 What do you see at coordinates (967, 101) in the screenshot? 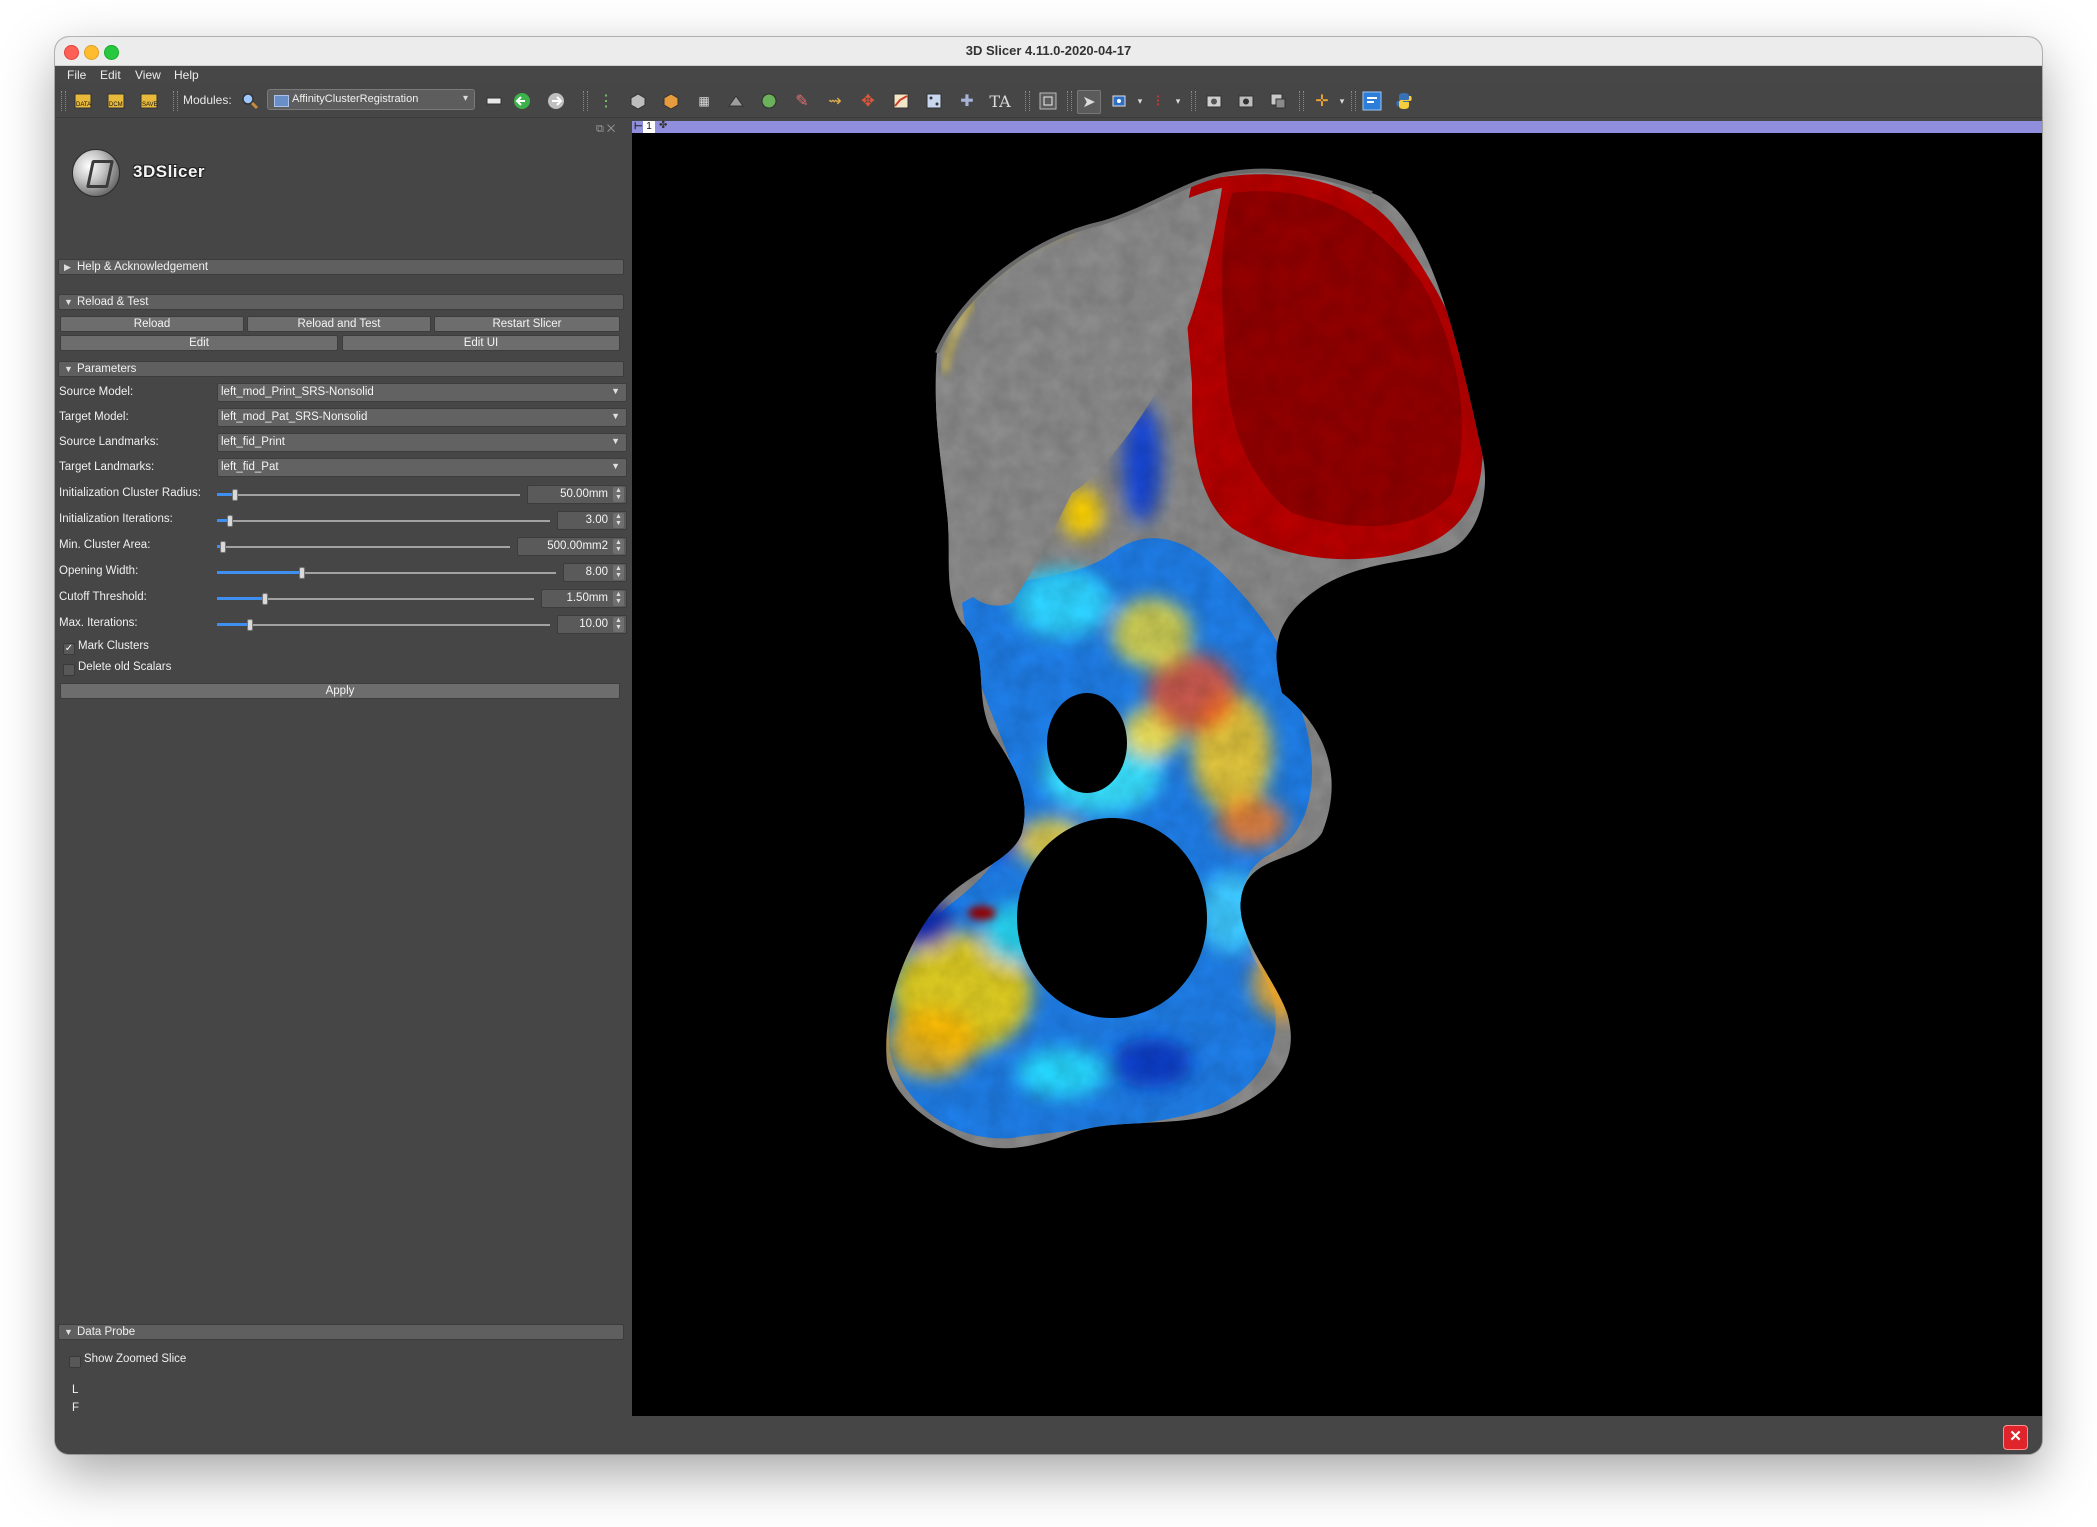
I see `puzzle-icon: ✚` at bounding box center [967, 101].